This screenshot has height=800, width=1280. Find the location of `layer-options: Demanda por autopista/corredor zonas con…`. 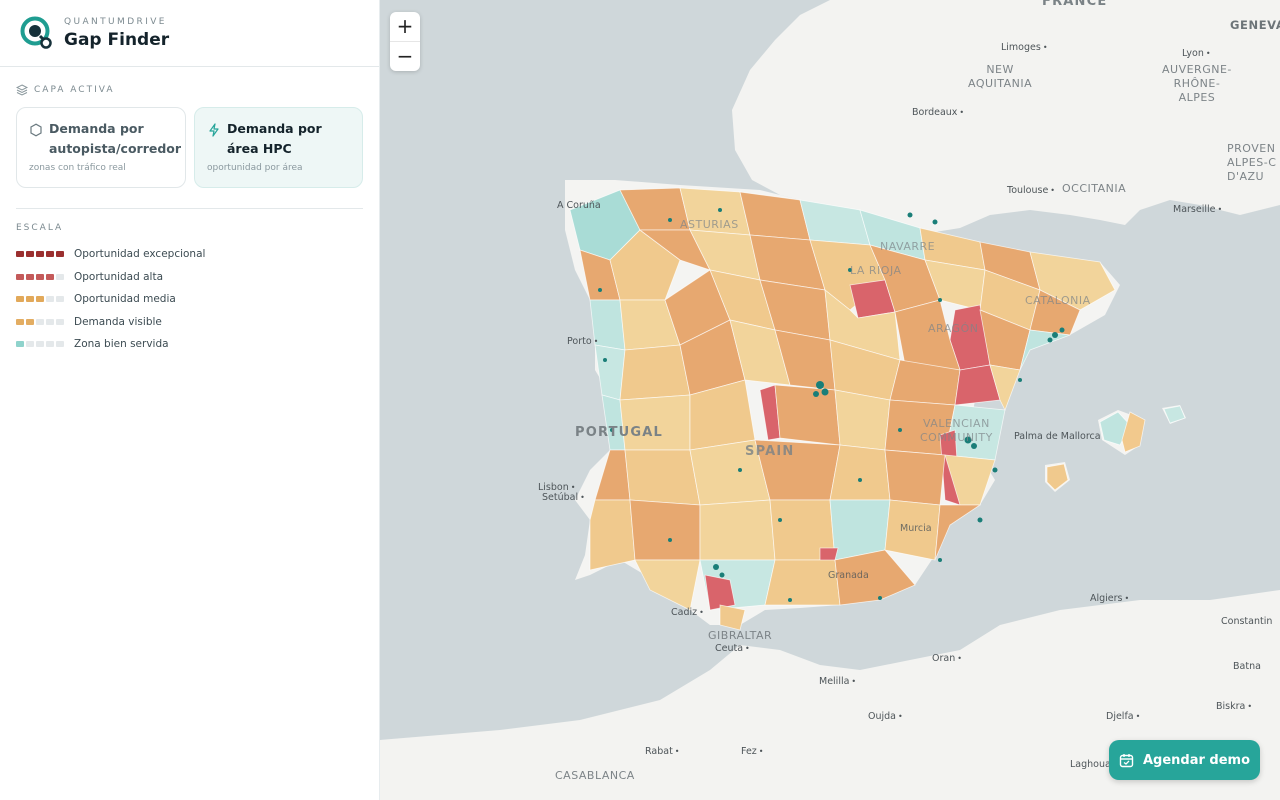

layer-options: Demanda por autopista/corredor zonas con… is located at coordinates (189, 142).